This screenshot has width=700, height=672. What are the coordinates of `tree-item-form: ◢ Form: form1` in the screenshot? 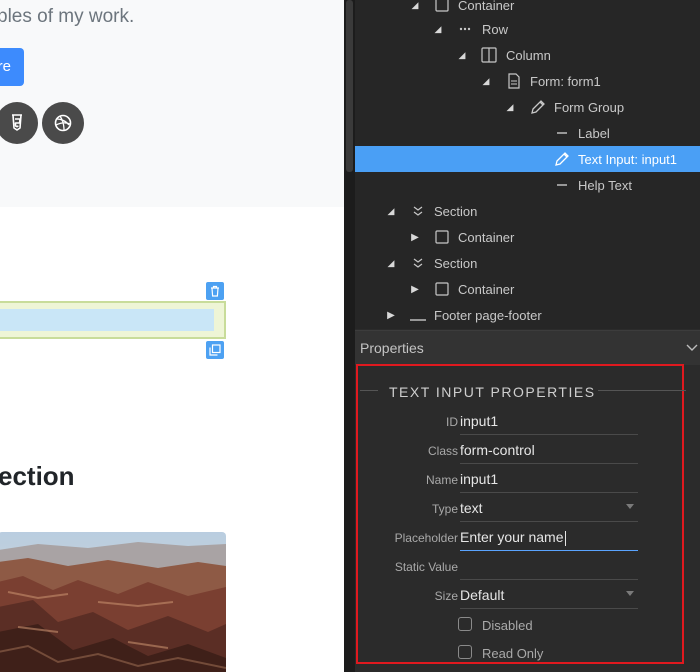 It's located at (527, 81).